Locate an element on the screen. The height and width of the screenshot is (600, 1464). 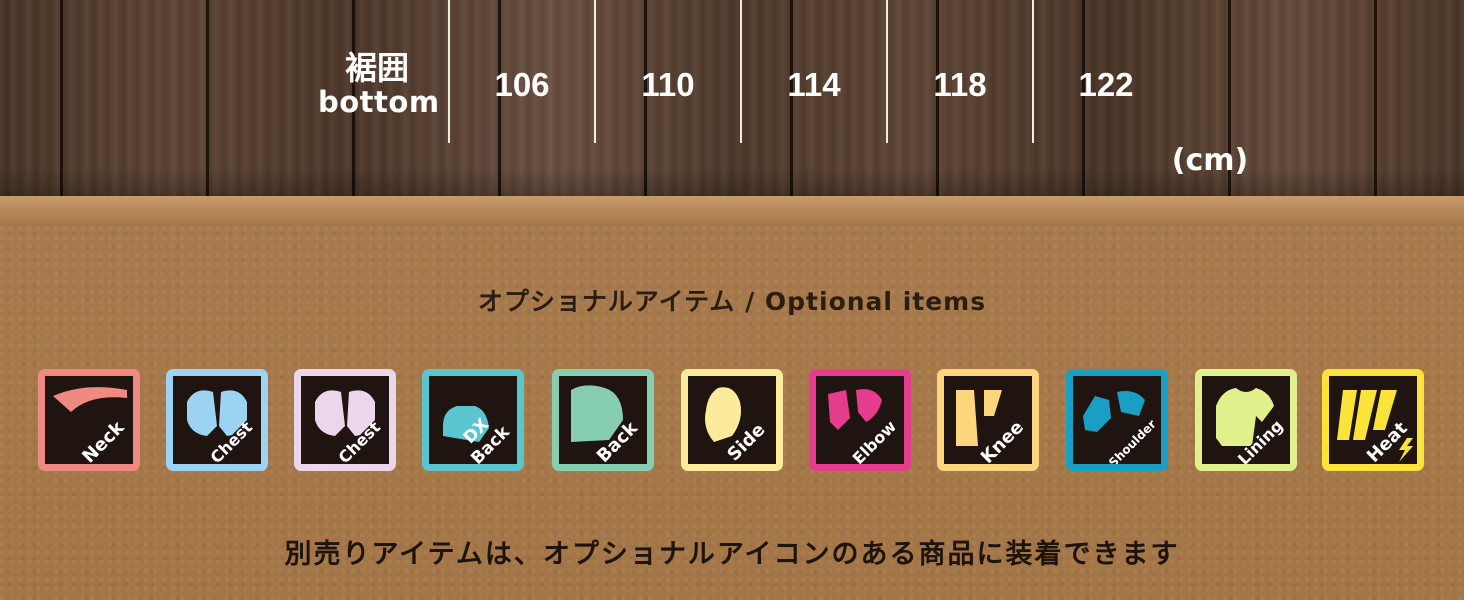
lining-icon: Lining is located at coordinates (1246, 420).